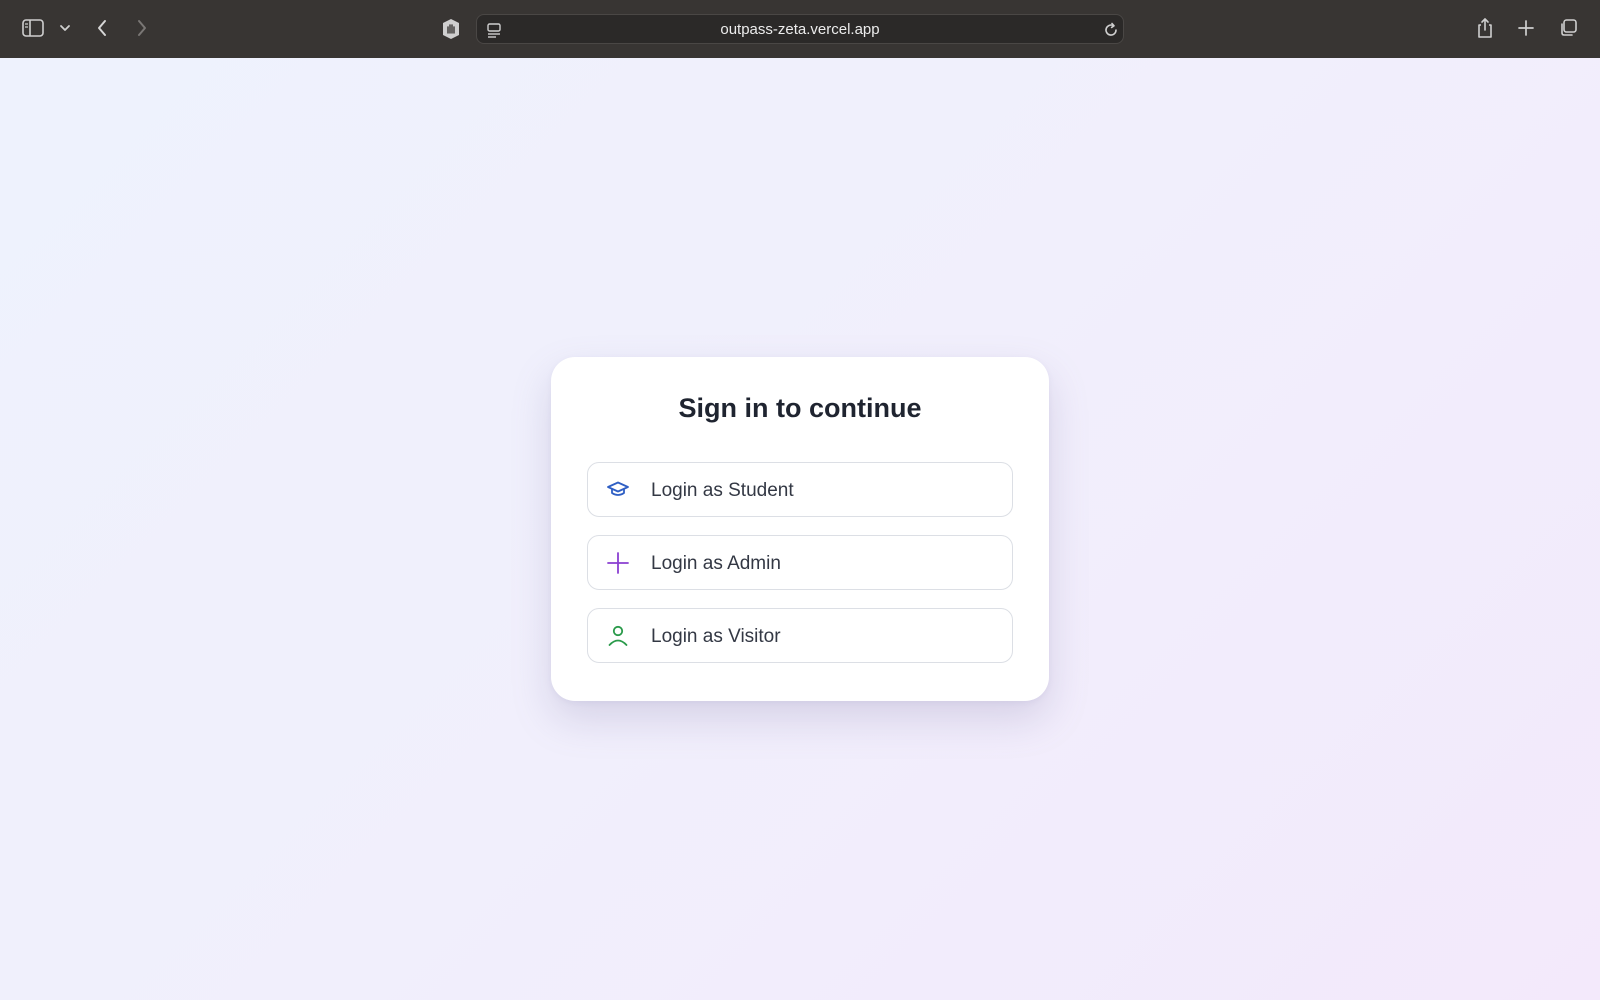 Image resolution: width=1600 pixels, height=1000 pixels. Describe the element at coordinates (800, 635) in the screenshot. I see `login-visitor-button: Login as Visitor` at that location.